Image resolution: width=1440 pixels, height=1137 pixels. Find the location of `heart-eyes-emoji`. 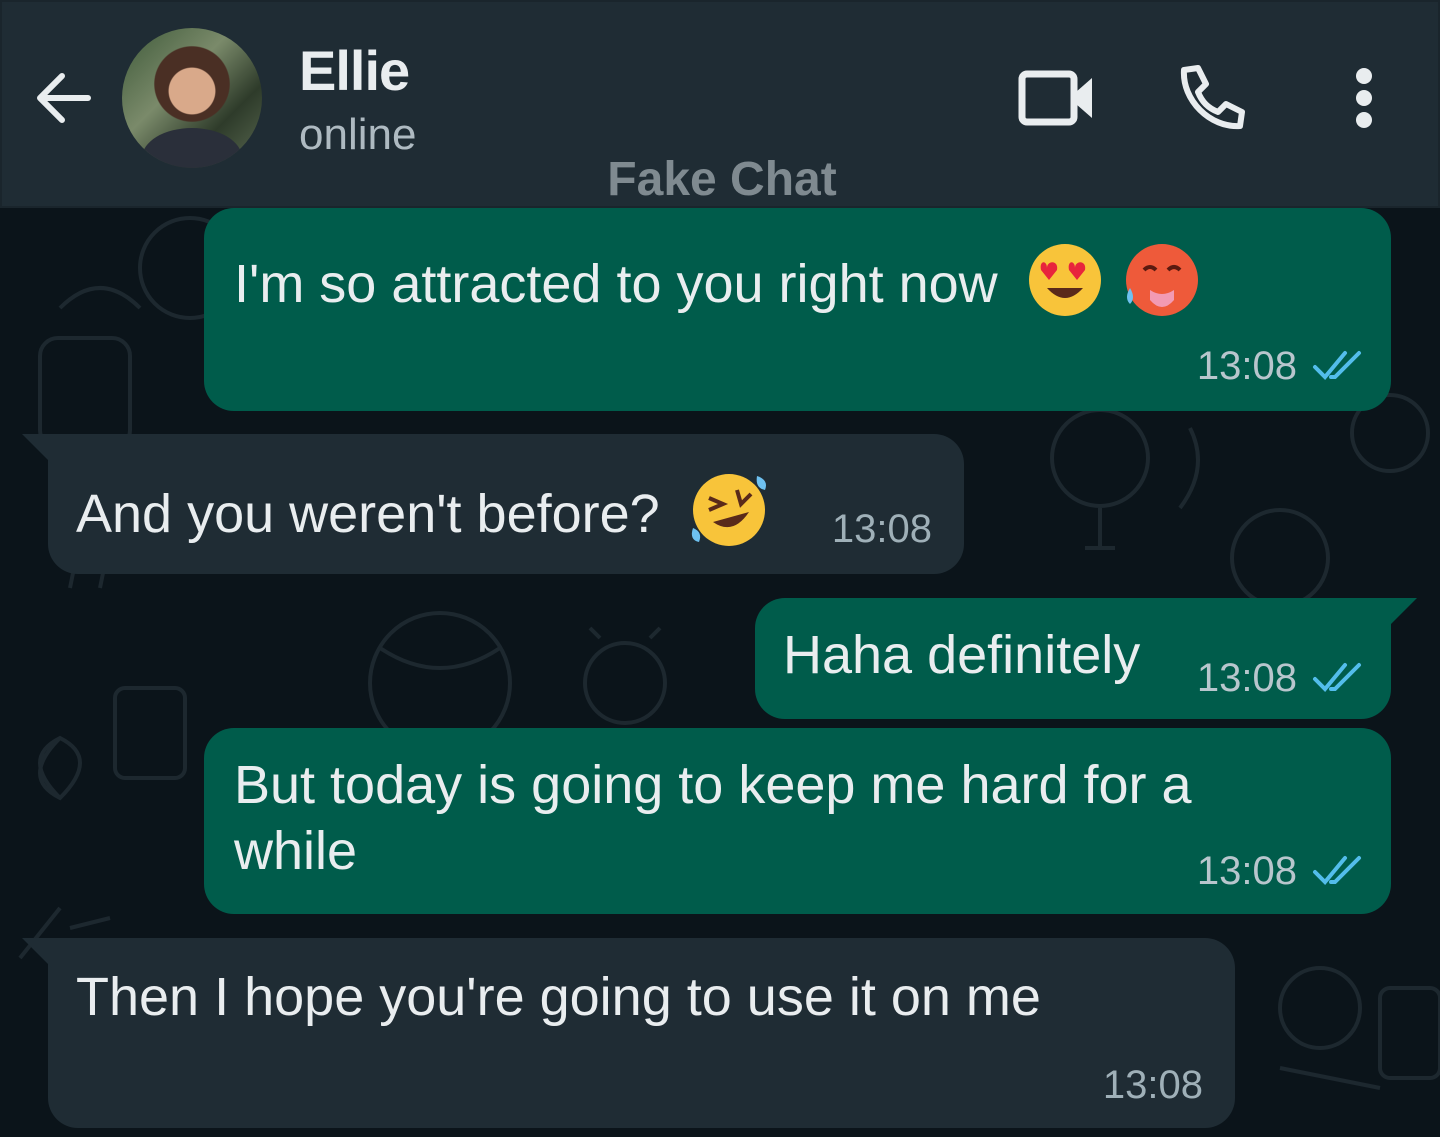

heart-eyes-emoji is located at coordinates (1065, 287).